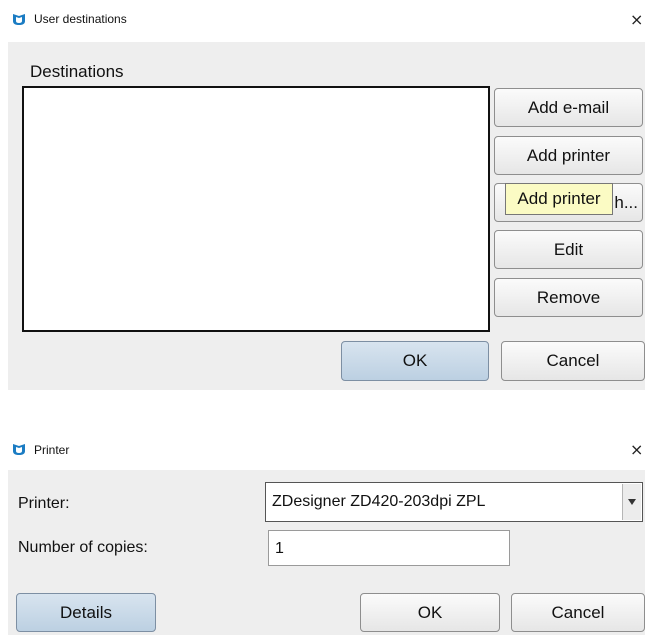 This screenshot has width=645, height=635. I want to click on printer-select: ZDesigner ZD420-203dpi ZPL, so click(454, 502).